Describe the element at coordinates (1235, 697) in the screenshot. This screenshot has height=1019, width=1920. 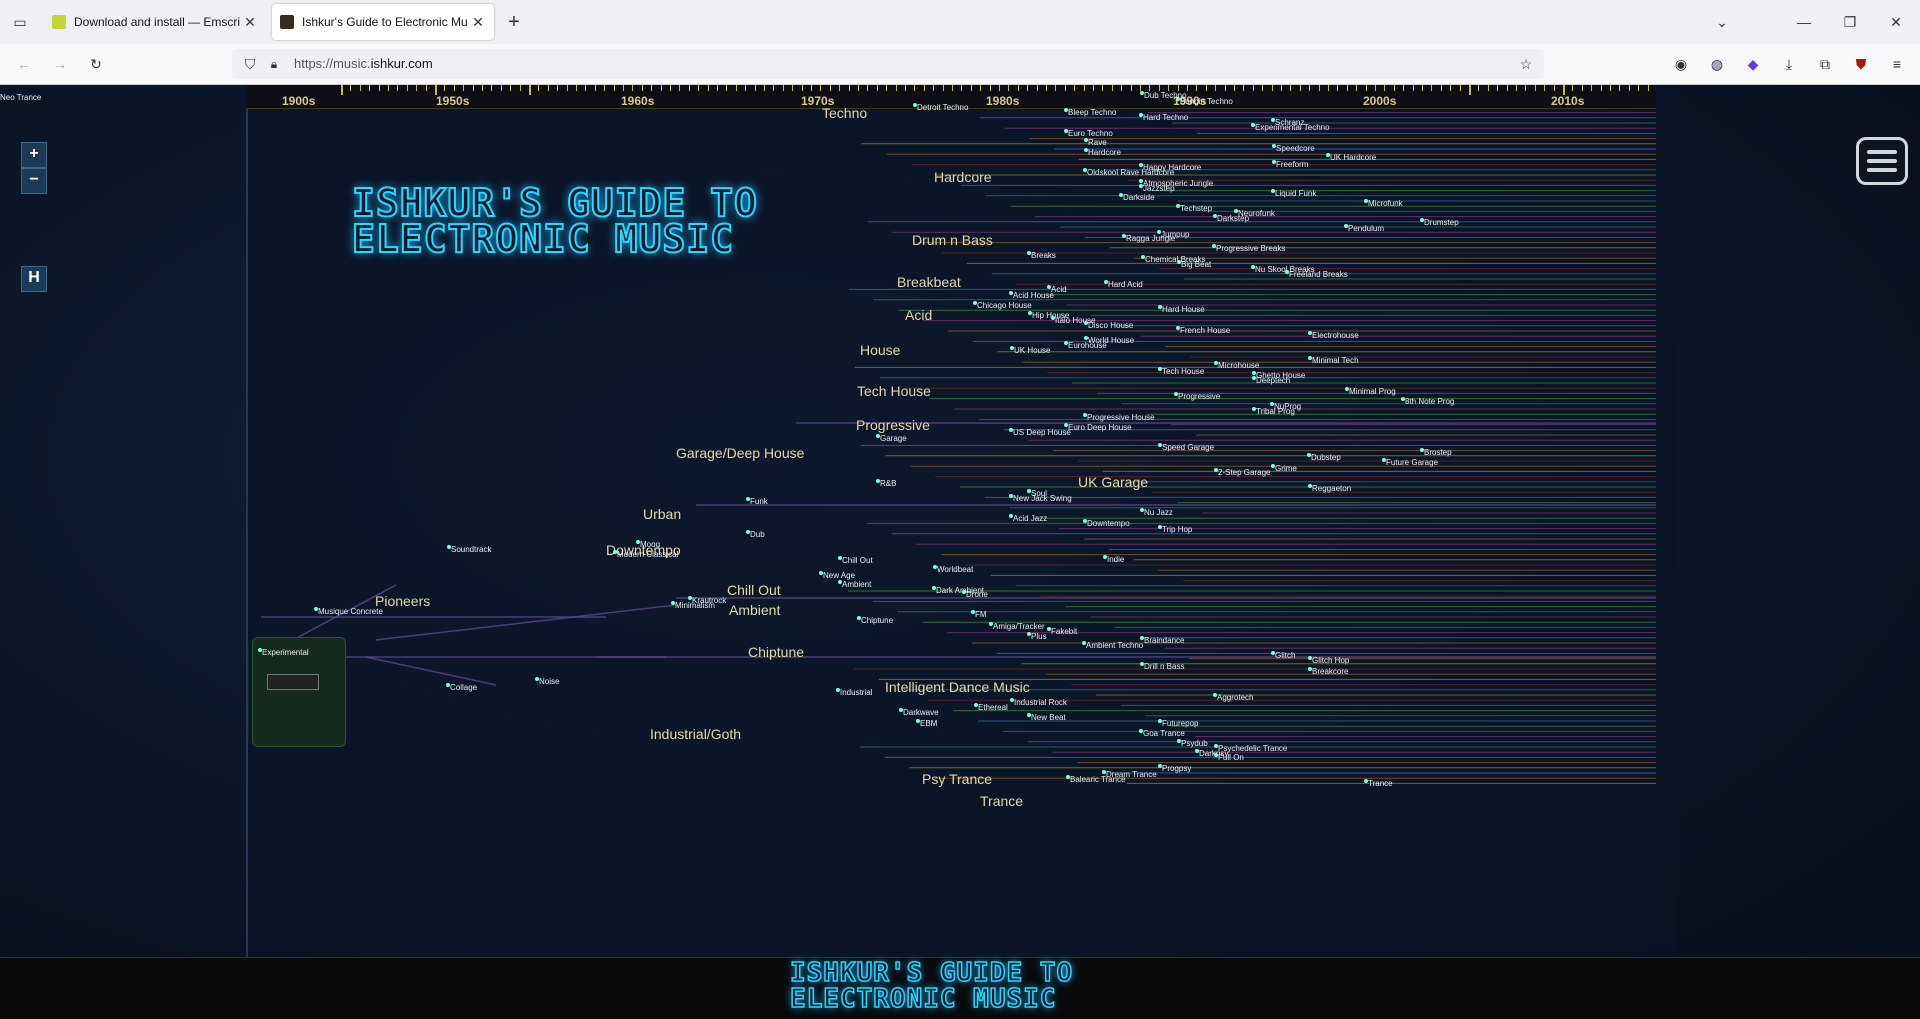
I see `subgenre-label: Aggrotech` at that location.